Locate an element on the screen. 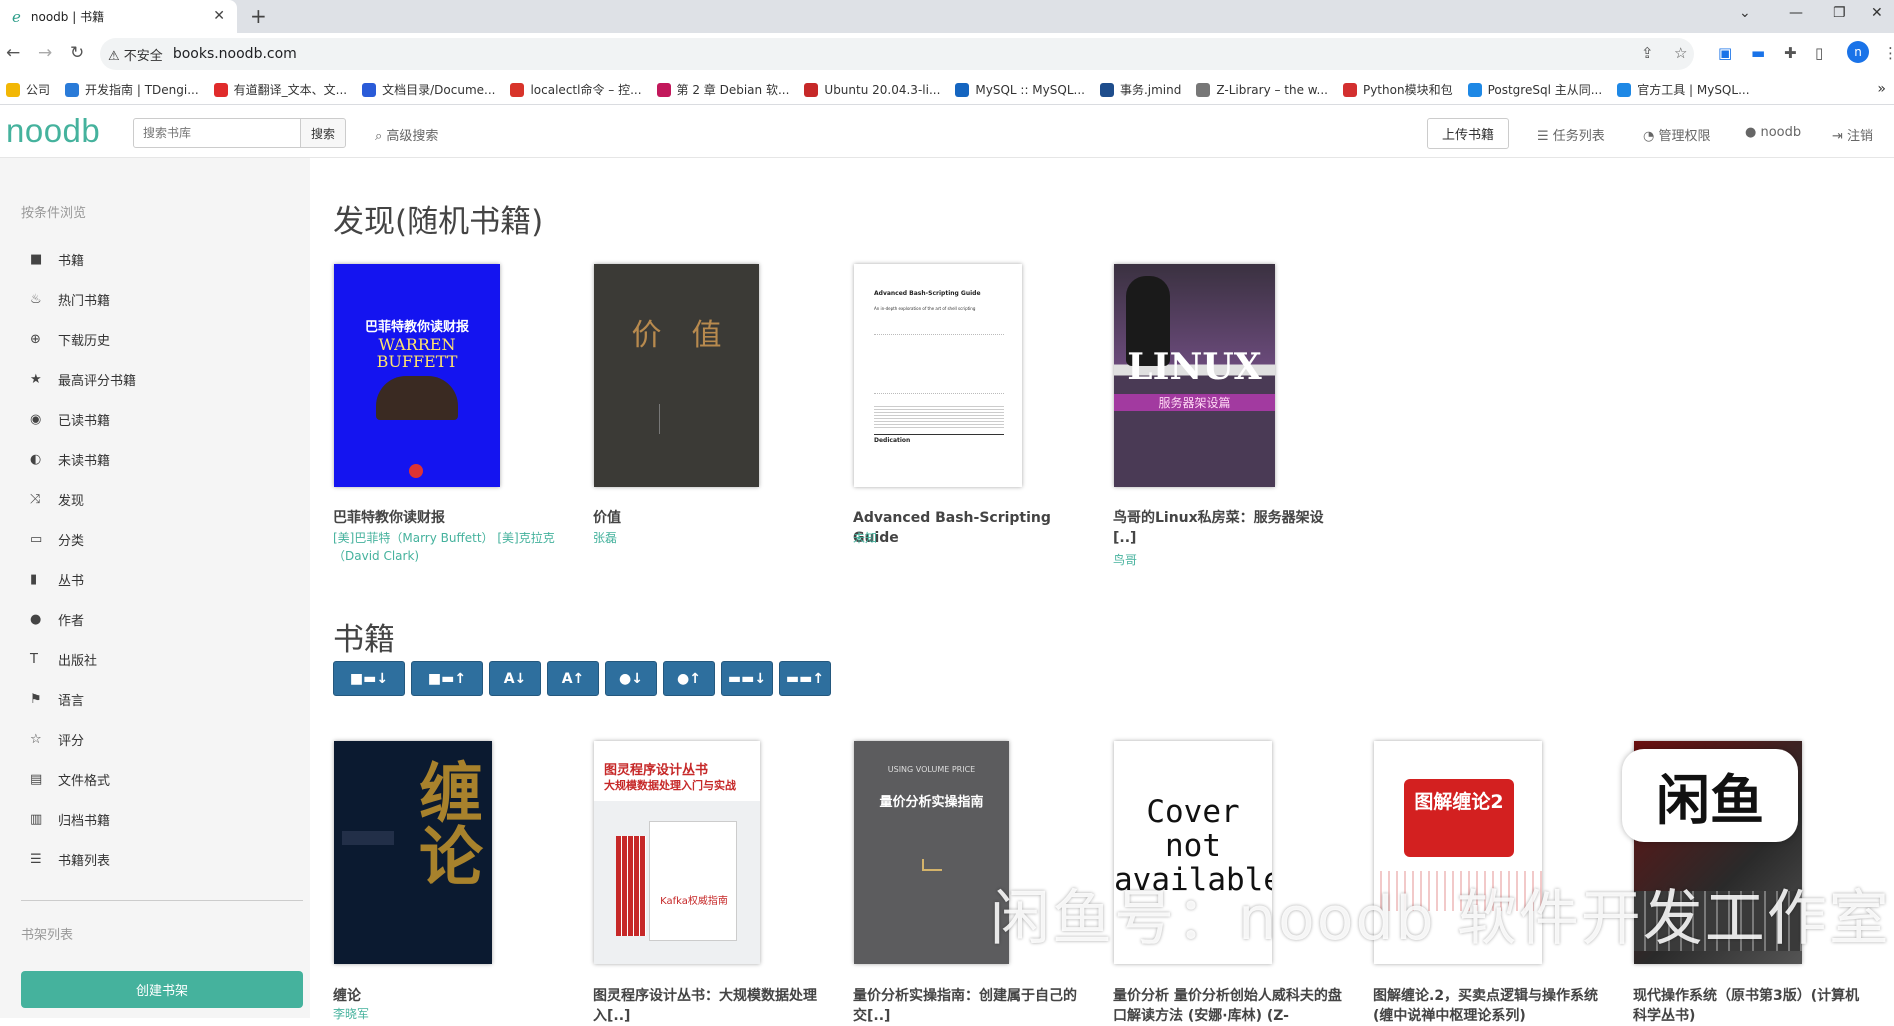 This screenshot has width=1894, height=1026. upload-button: 上传书籍 is located at coordinates (1468, 133).